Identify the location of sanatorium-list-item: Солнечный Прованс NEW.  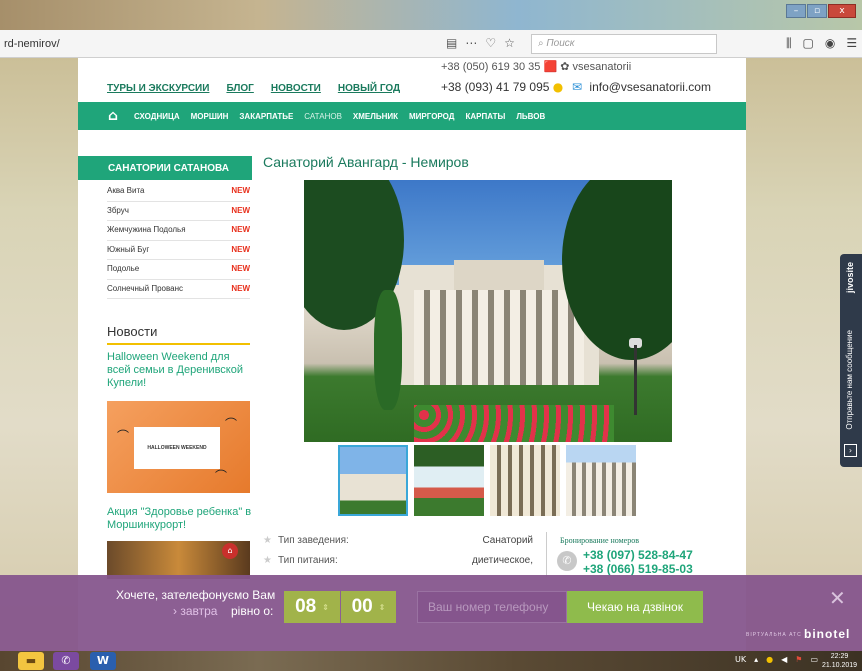
(178, 289).